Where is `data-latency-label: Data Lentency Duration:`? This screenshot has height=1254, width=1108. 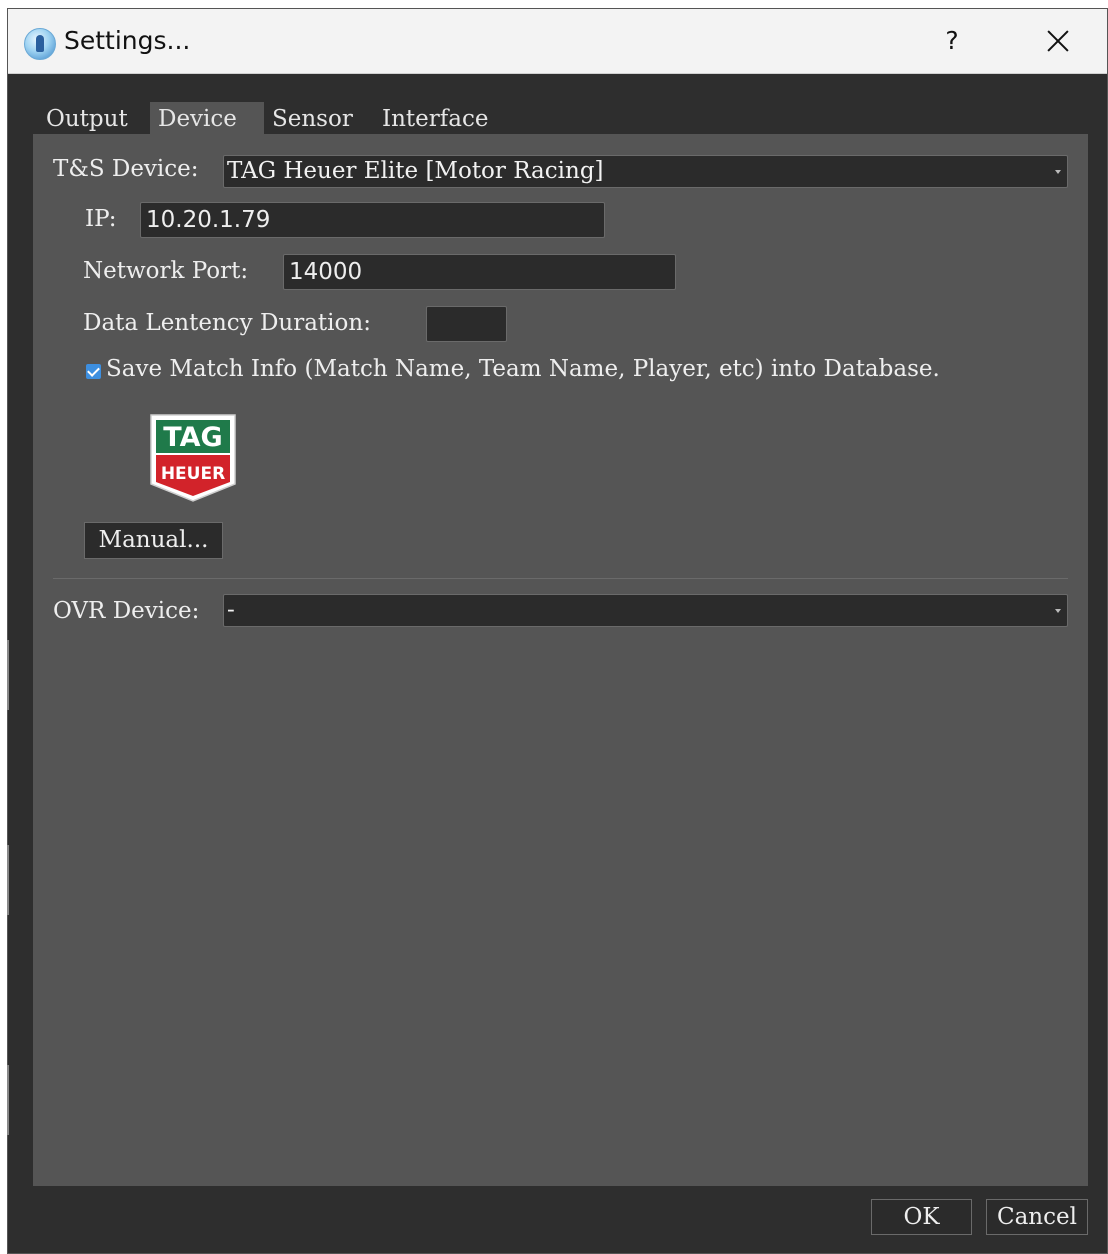 data-latency-label: Data Lentency Duration: is located at coordinates (227, 323).